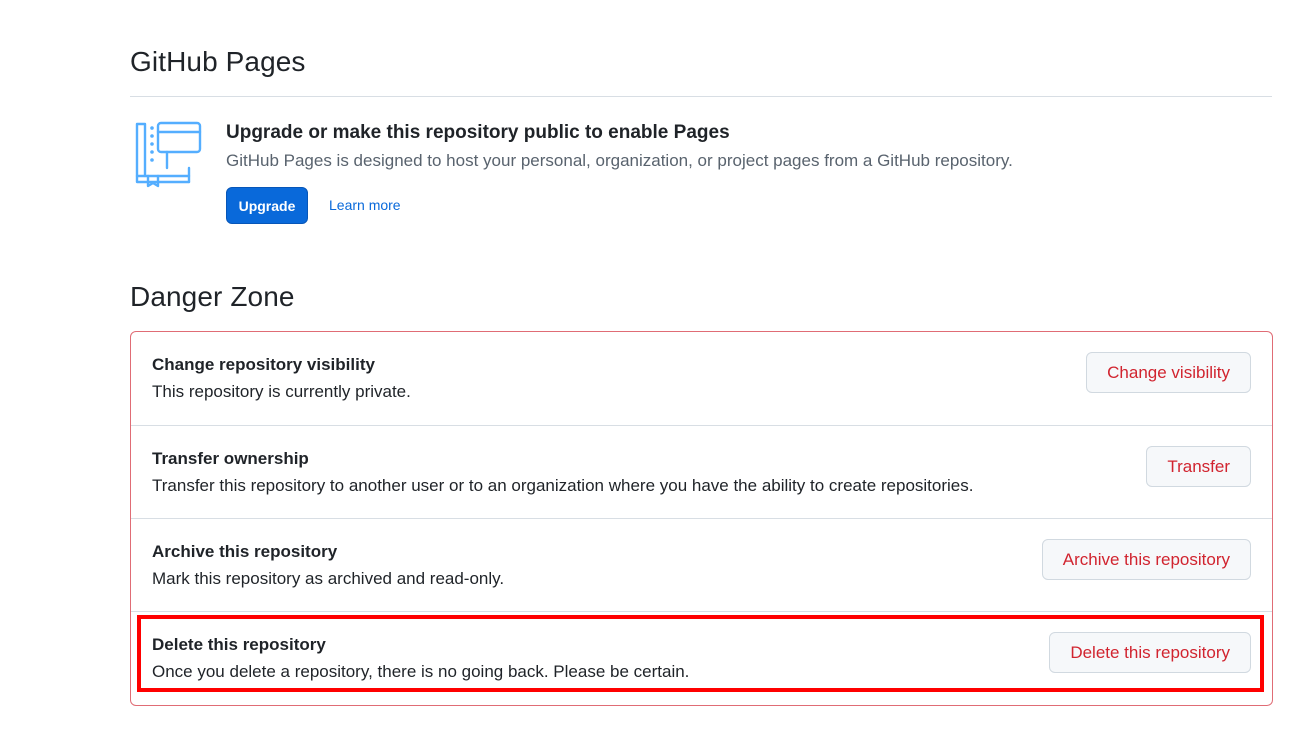 The image size is (1311, 737). Describe the element at coordinates (218, 61) in the screenshot. I see `github-pages-title: GitHub Pages` at that location.